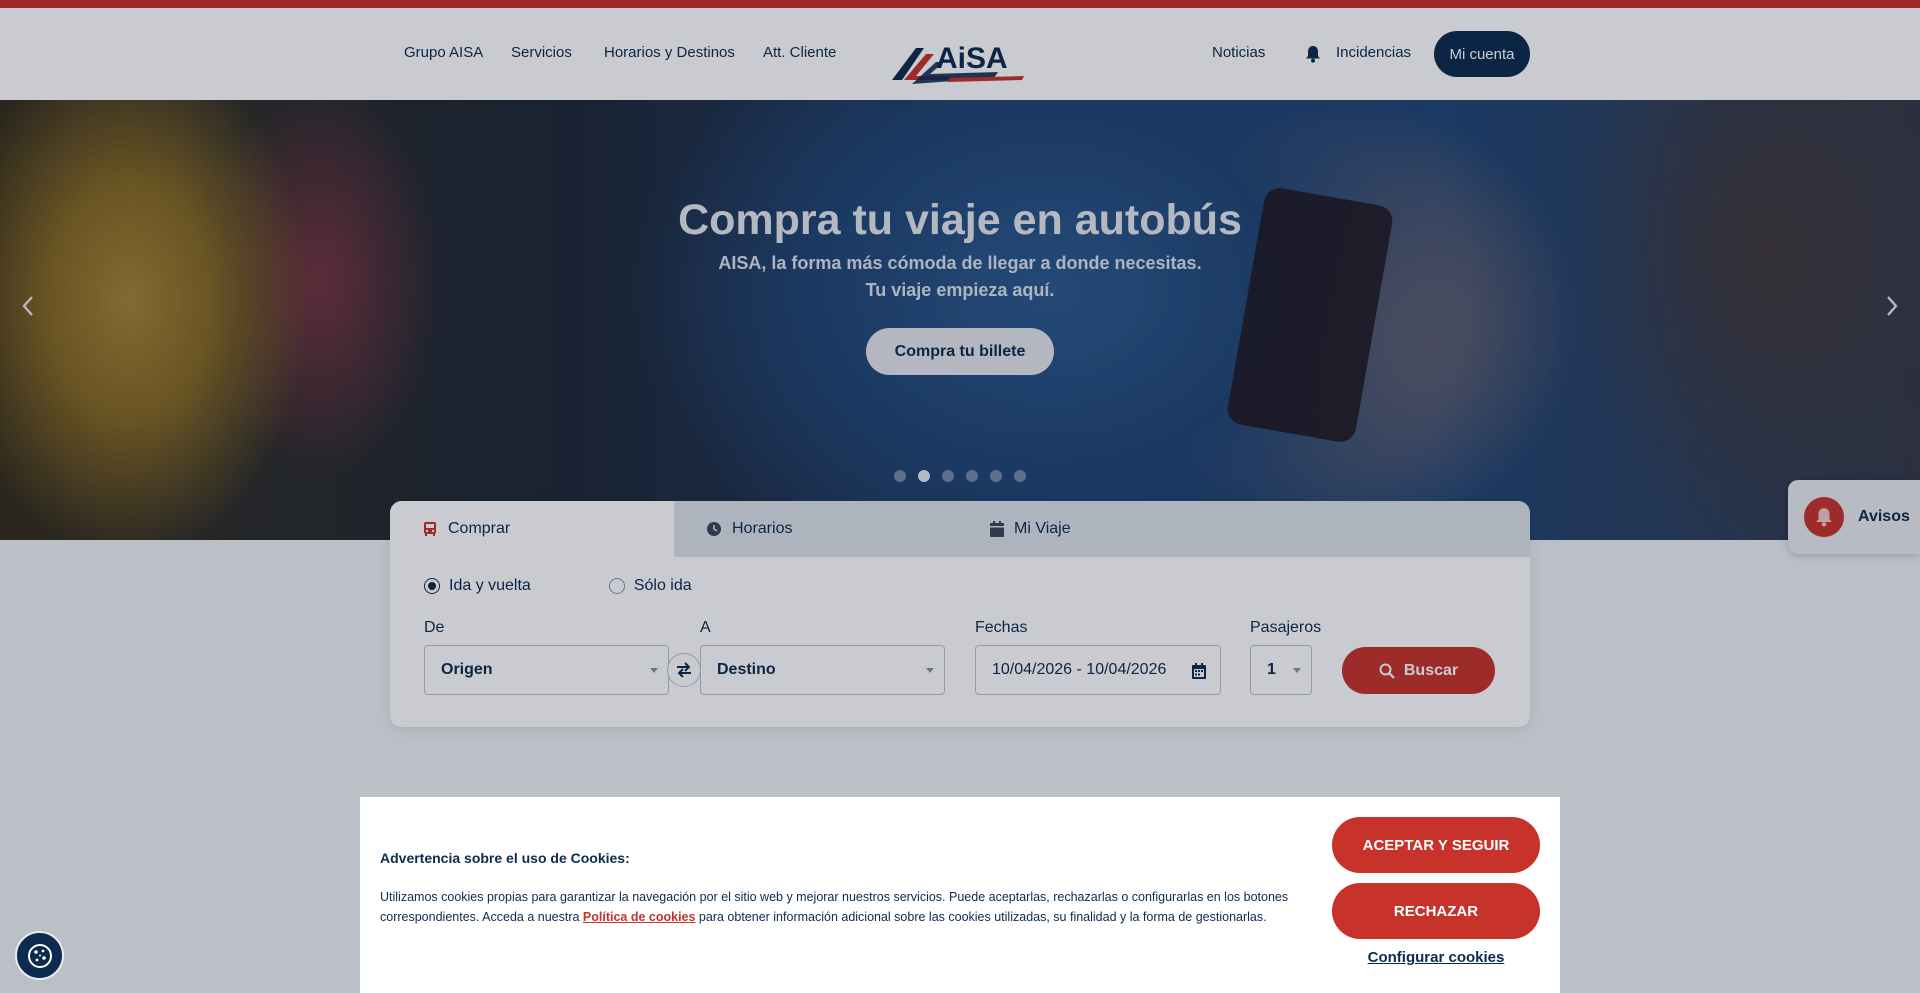 The height and width of the screenshot is (993, 1920). What do you see at coordinates (1436, 957) in the screenshot?
I see `configure-cookies-link: Configurar cookies` at bounding box center [1436, 957].